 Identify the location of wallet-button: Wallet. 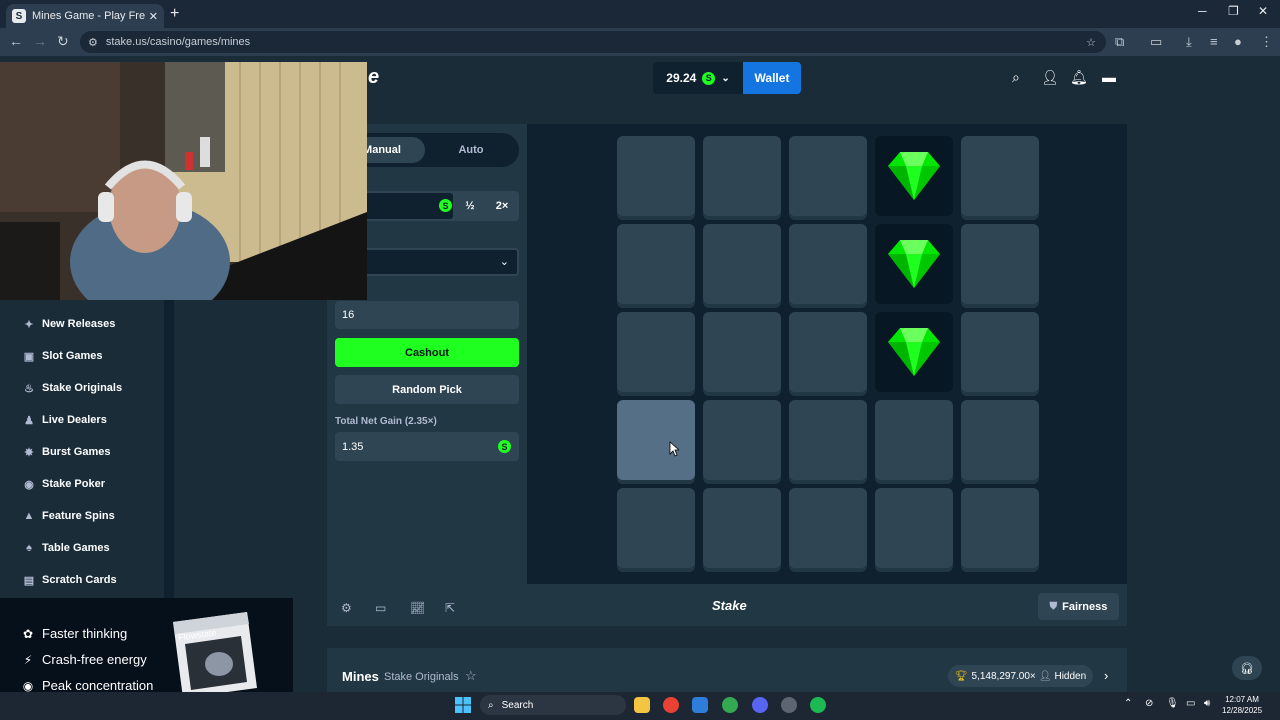
(772, 78).